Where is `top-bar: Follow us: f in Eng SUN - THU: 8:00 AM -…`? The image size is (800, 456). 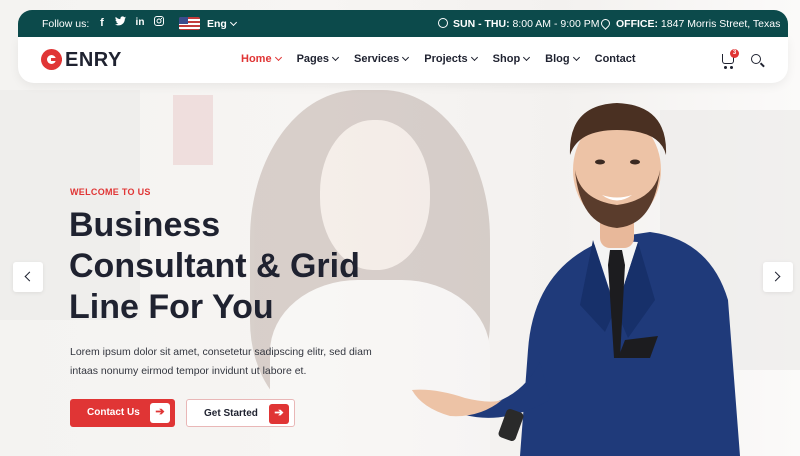 top-bar: Follow us: f in Eng SUN - THU: 8:00 AM -… is located at coordinates (403, 23).